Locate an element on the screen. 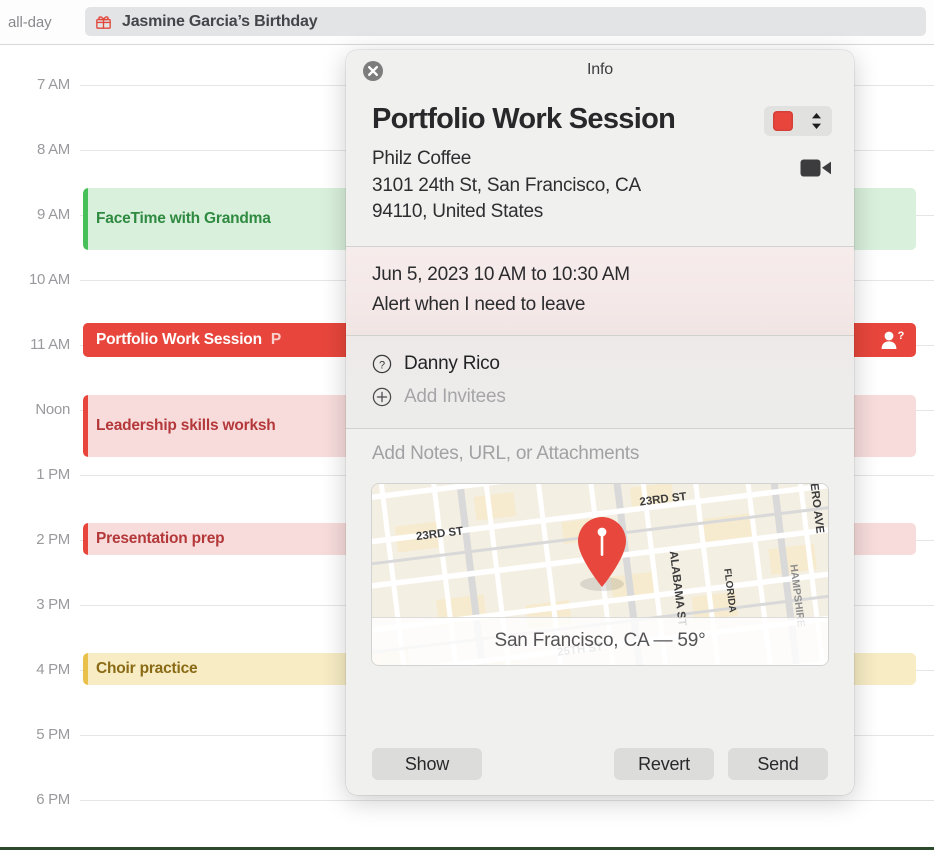 Image resolution: width=934 pixels, height=850 pixels. hour-label: 4 PM is located at coordinates (53, 669).